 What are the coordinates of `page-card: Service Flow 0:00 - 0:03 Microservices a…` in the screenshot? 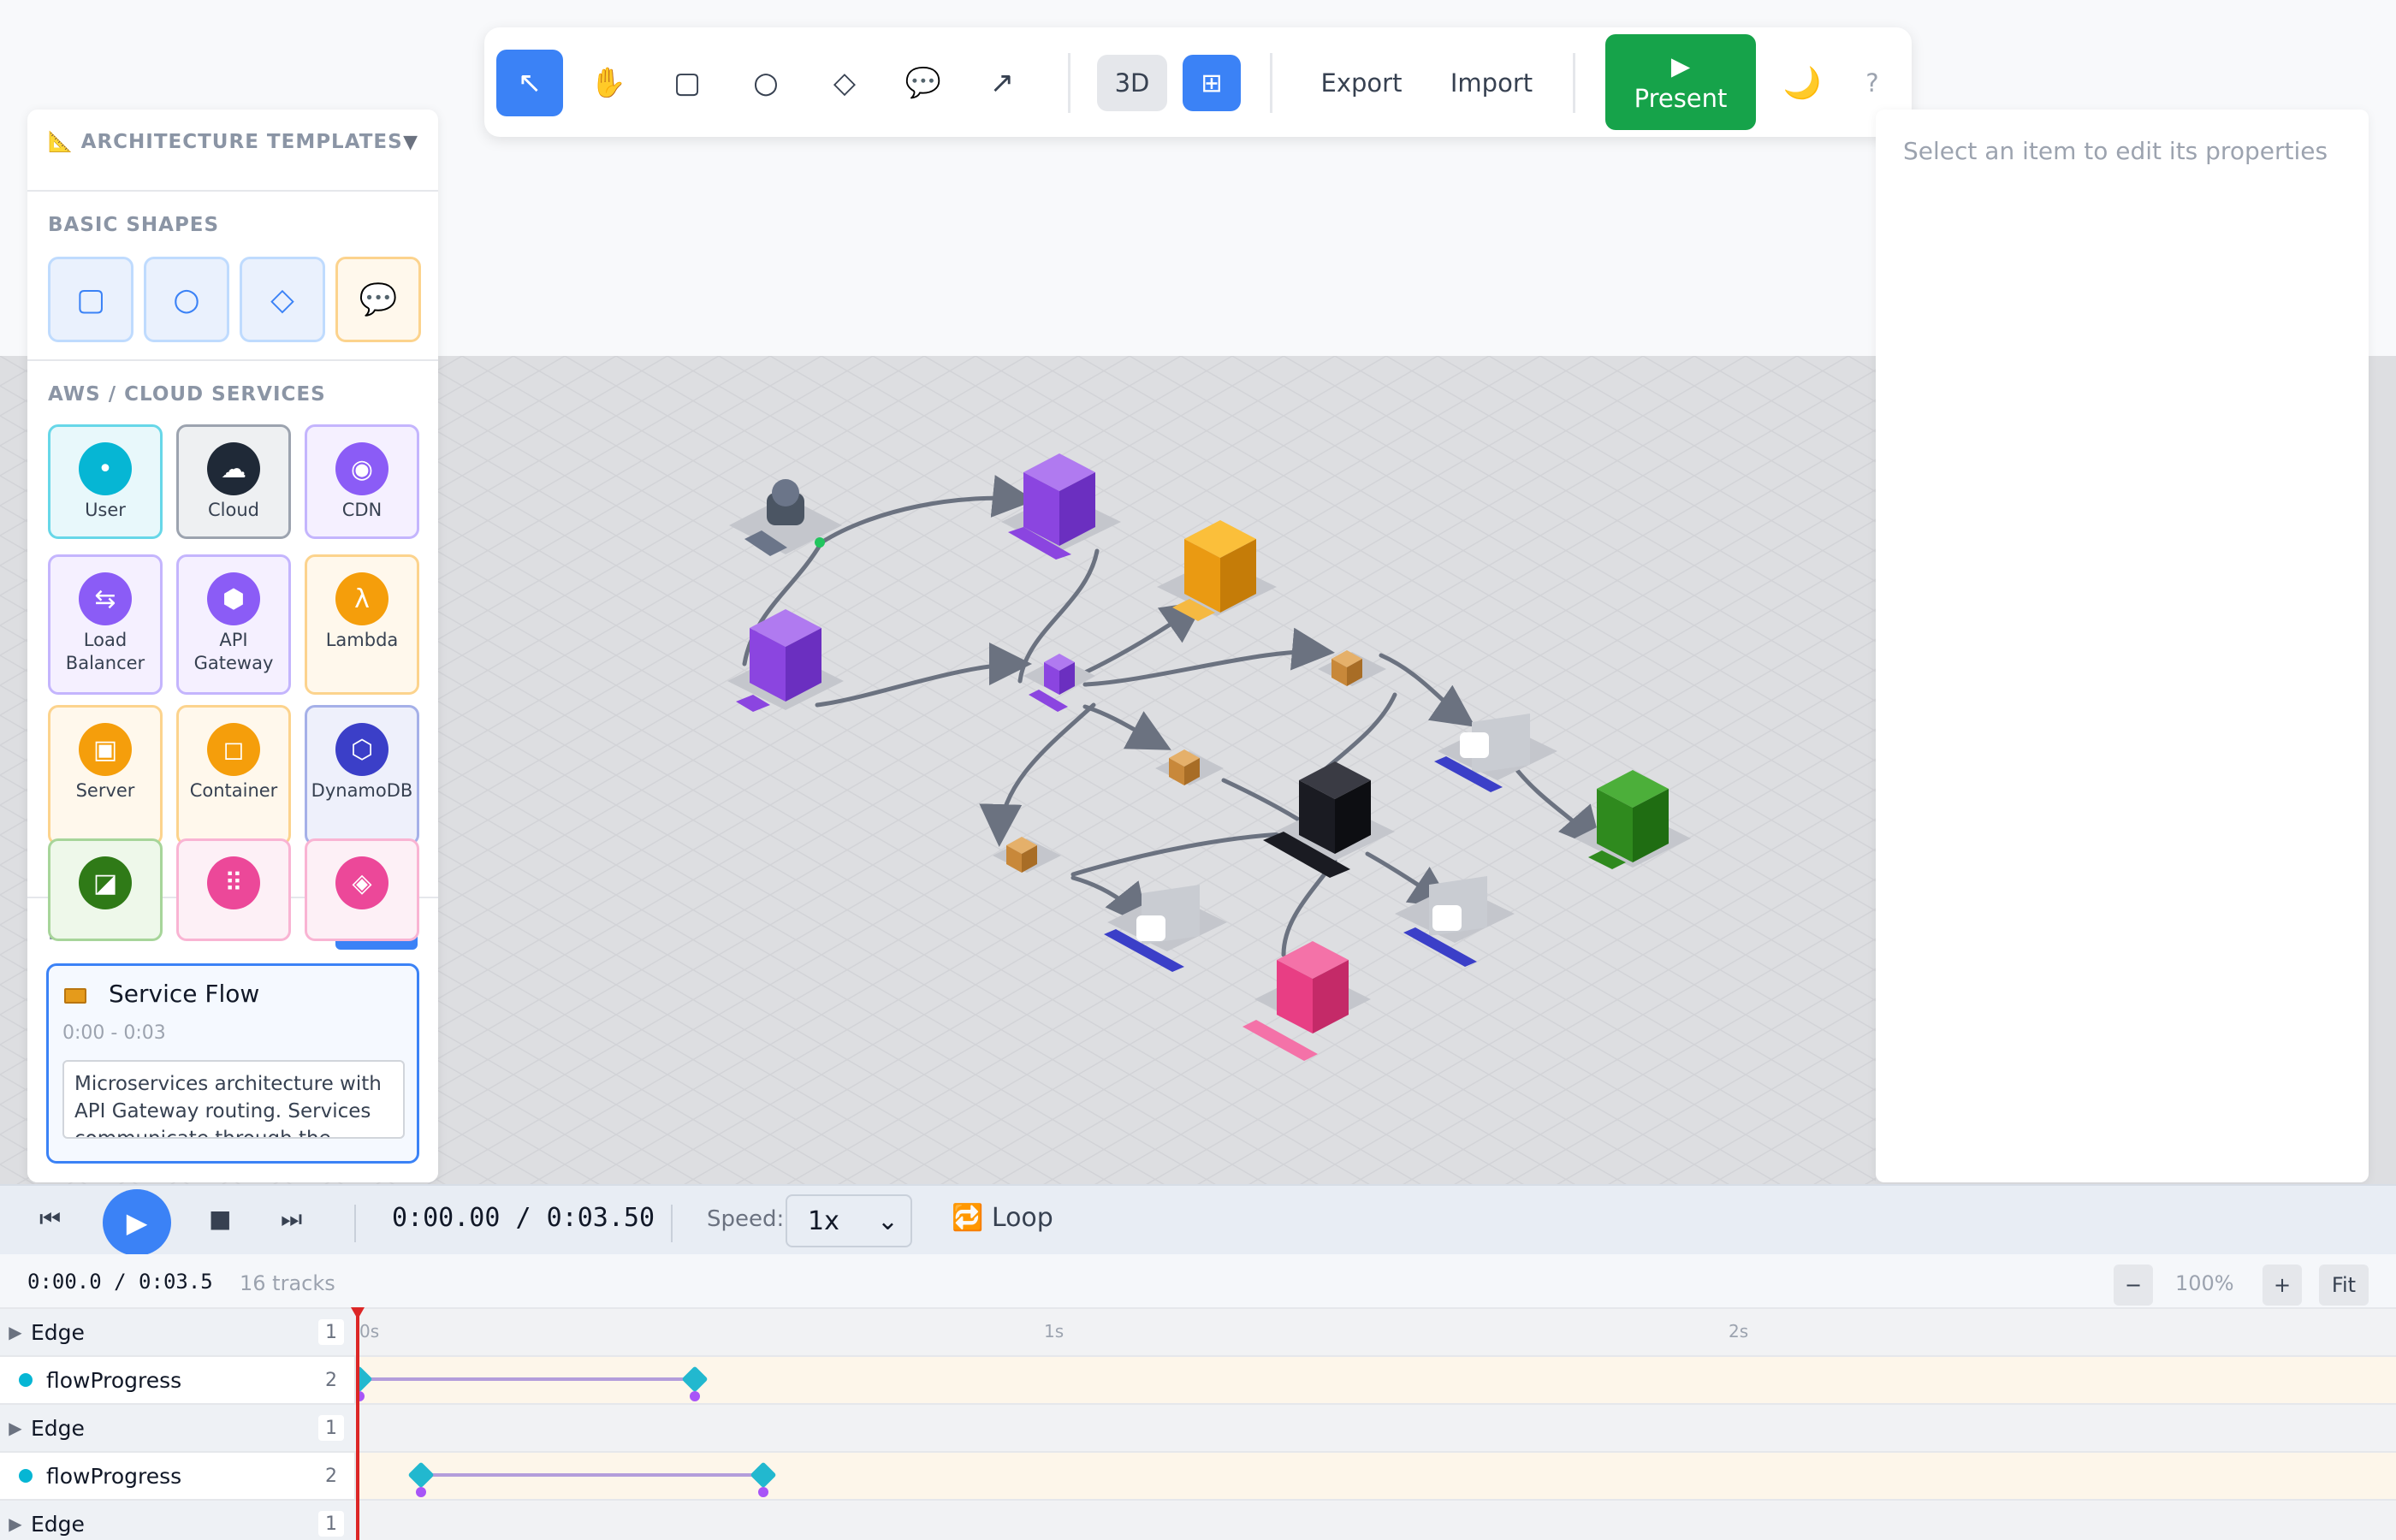 It's located at (232, 1063).